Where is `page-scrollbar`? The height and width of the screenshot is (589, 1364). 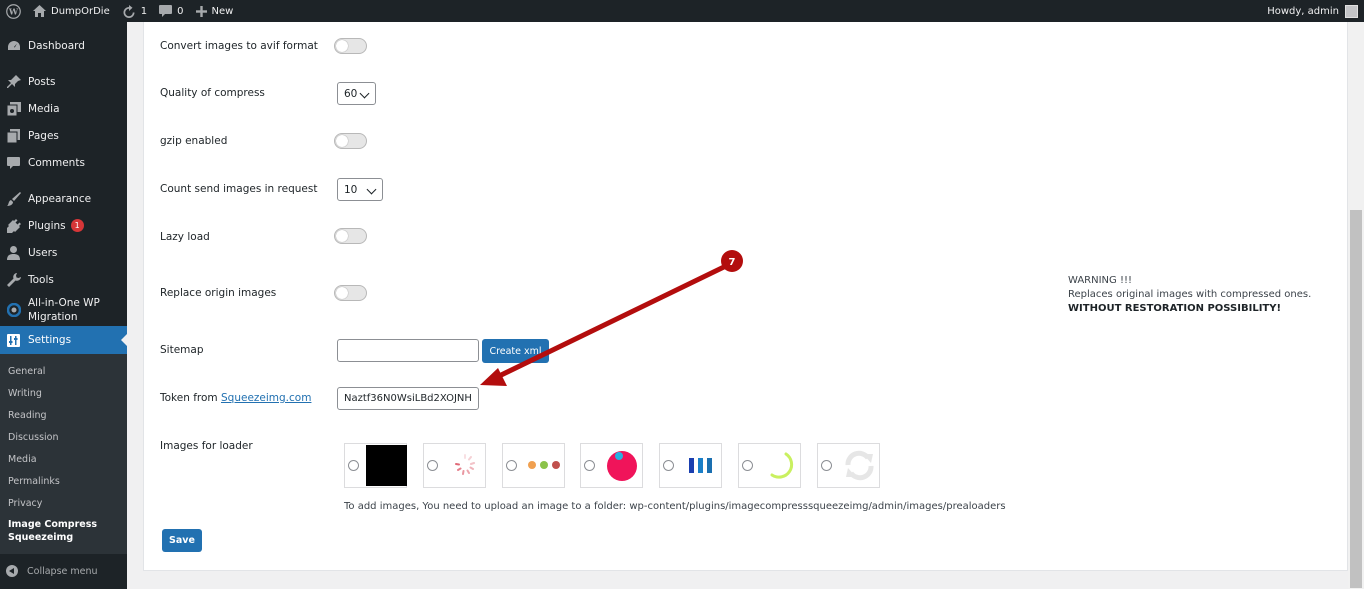
page-scrollbar is located at coordinates (1356, 305).